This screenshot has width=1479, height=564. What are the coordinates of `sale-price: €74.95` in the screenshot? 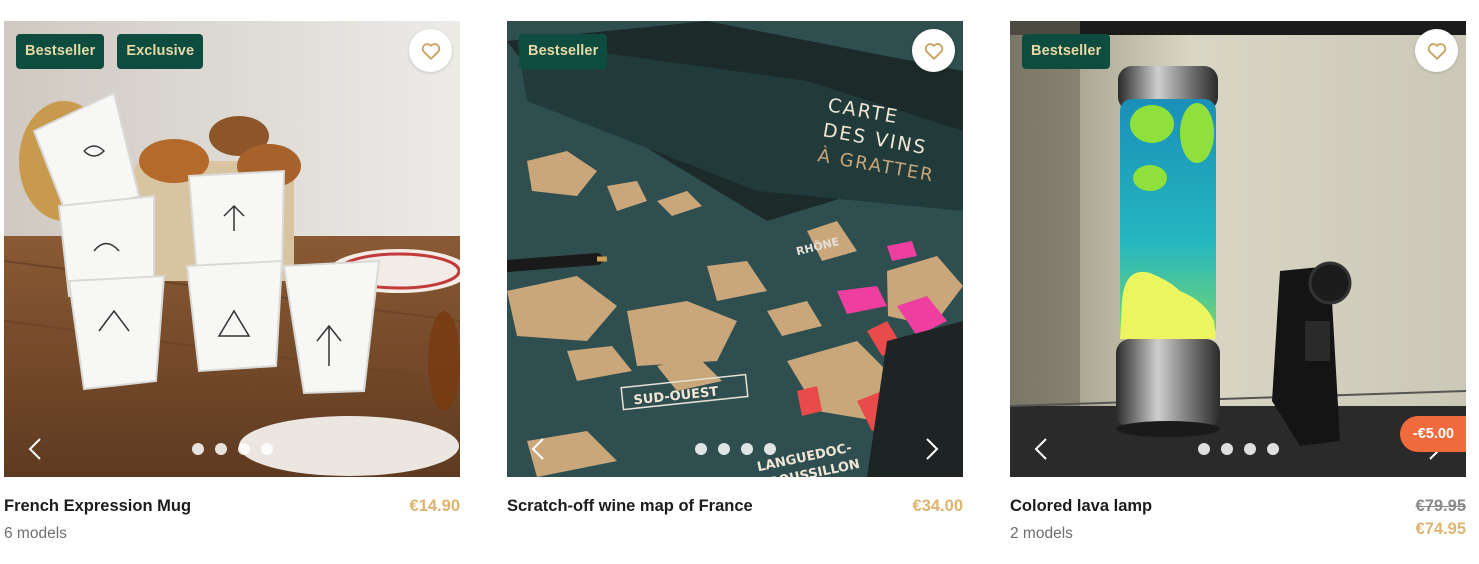 It's located at (1440, 529).